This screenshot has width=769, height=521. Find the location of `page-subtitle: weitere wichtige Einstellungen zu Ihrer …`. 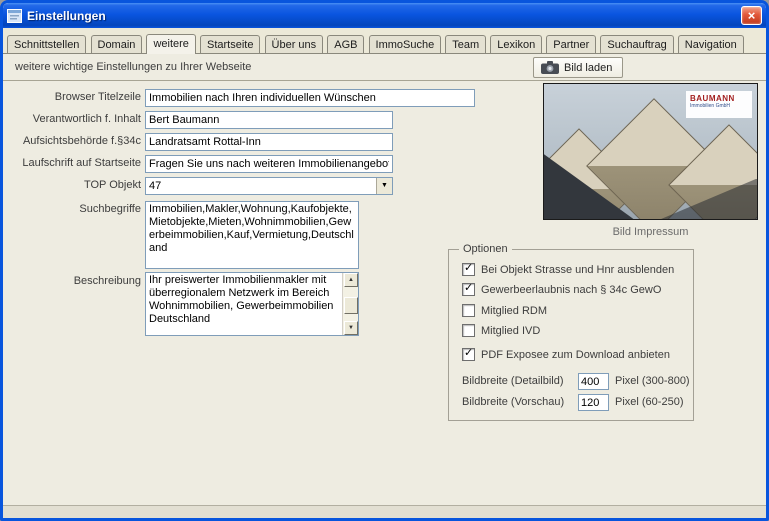

page-subtitle: weitere wichtige Einstellungen zu Ihrer … is located at coordinates (133, 67).